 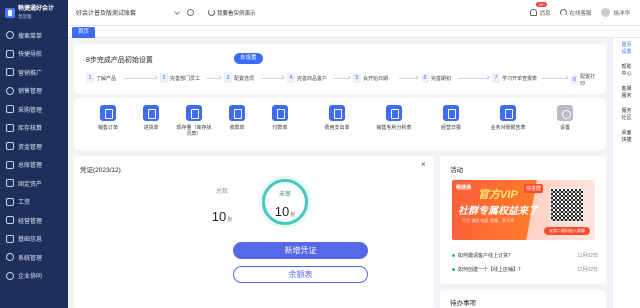 What do you see at coordinates (285, 211) in the screenshot?
I see `unreviewed-value-row: 10张` at bounding box center [285, 211].